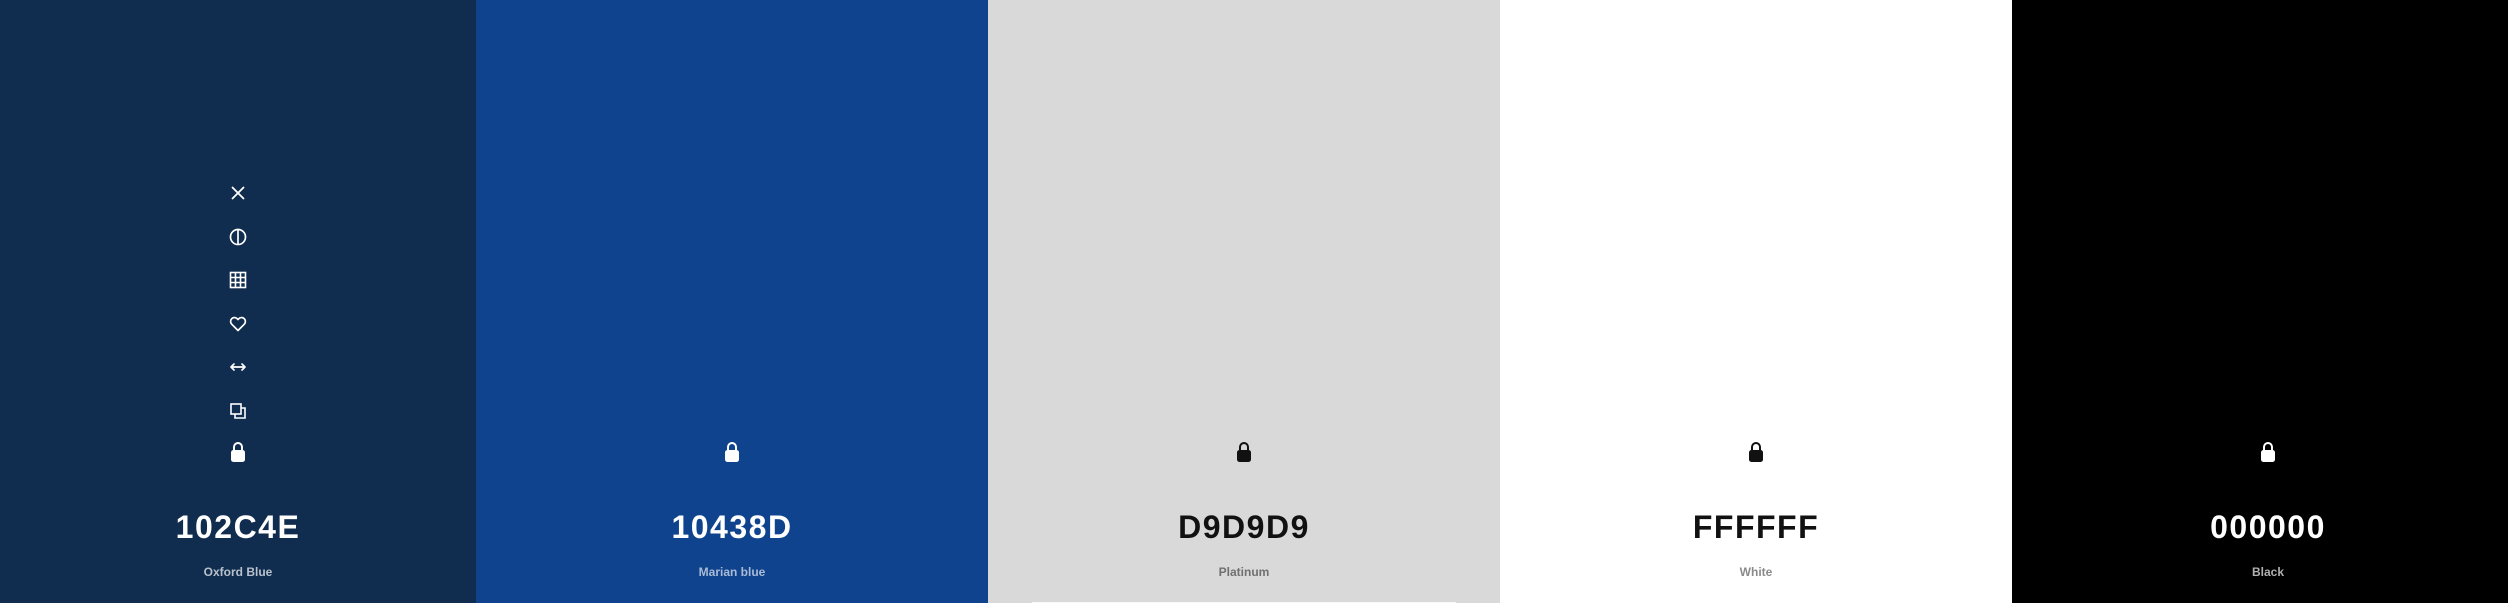  What do you see at coordinates (238, 527) in the screenshot?
I see `hex-code: 102C4E` at bounding box center [238, 527].